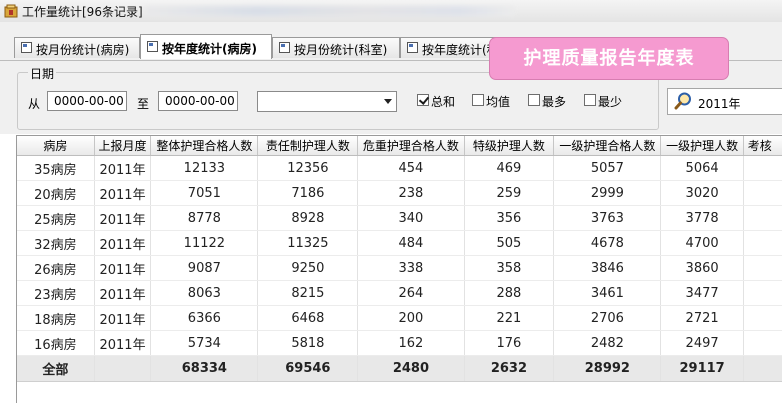 The width and height of the screenshot is (782, 403). I want to click on table-cell: 7186, so click(308, 193).